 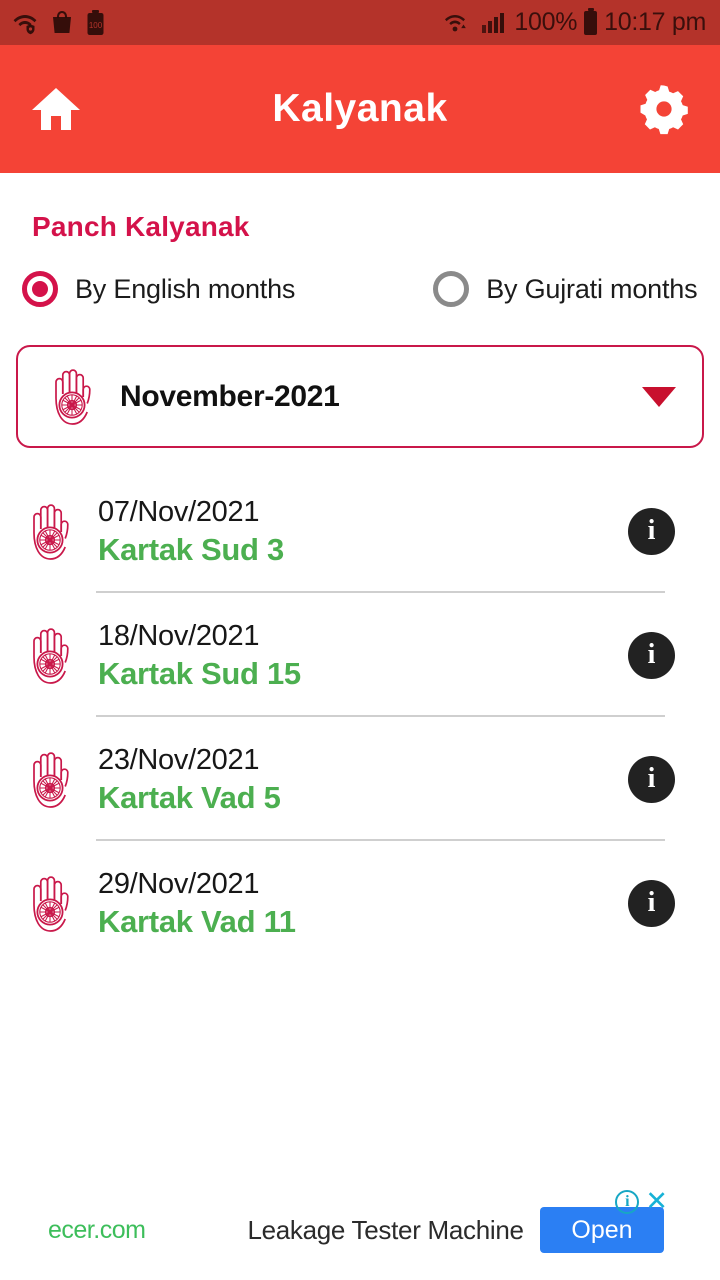 What do you see at coordinates (179, 759) in the screenshot?
I see `event-date: 23/Nov/2021` at bounding box center [179, 759].